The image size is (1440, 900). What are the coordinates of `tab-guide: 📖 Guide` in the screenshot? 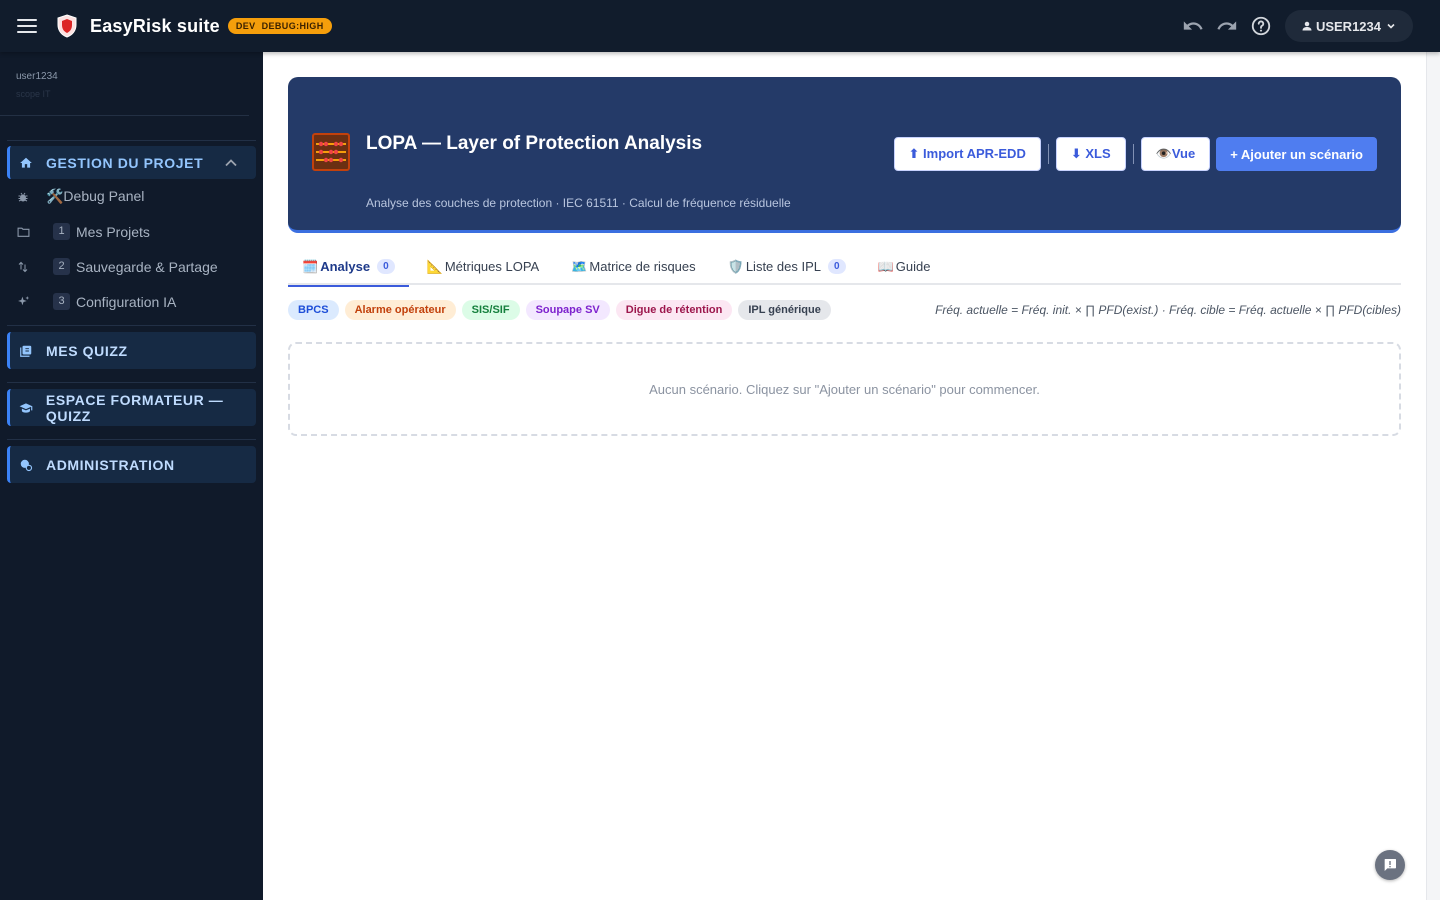 It's located at (904, 266).